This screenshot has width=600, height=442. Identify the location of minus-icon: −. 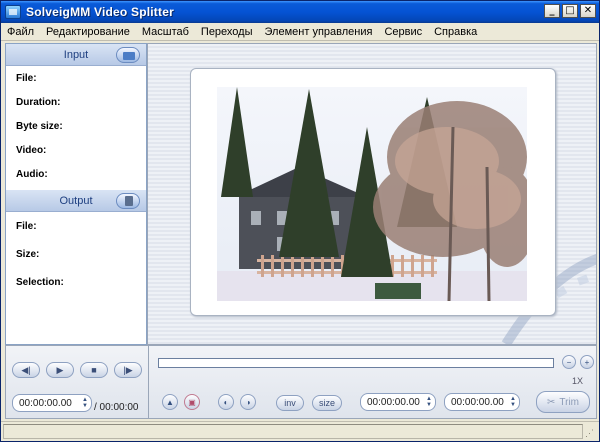
(569, 362).